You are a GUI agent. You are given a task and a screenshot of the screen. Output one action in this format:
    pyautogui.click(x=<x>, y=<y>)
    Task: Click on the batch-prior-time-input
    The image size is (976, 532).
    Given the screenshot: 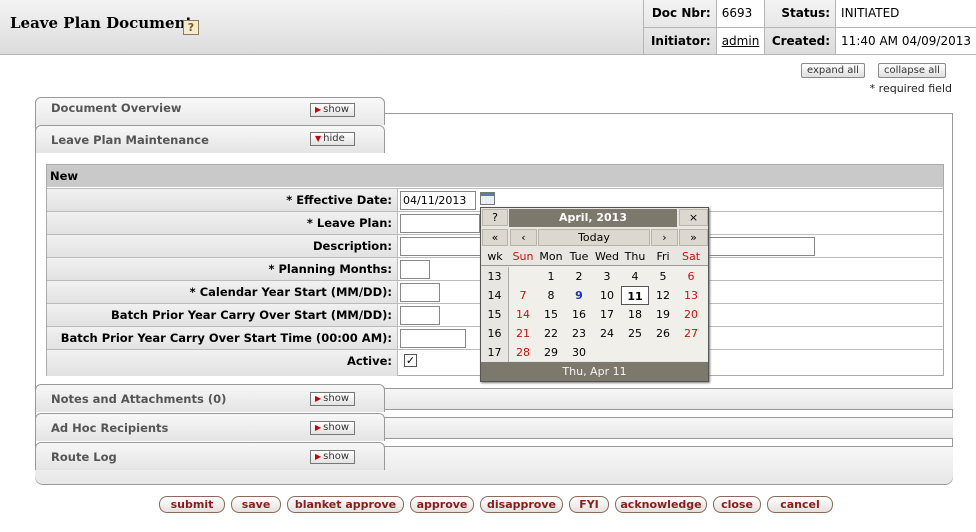 What is the action you would take?
    pyautogui.click(x=433, y=338)
    